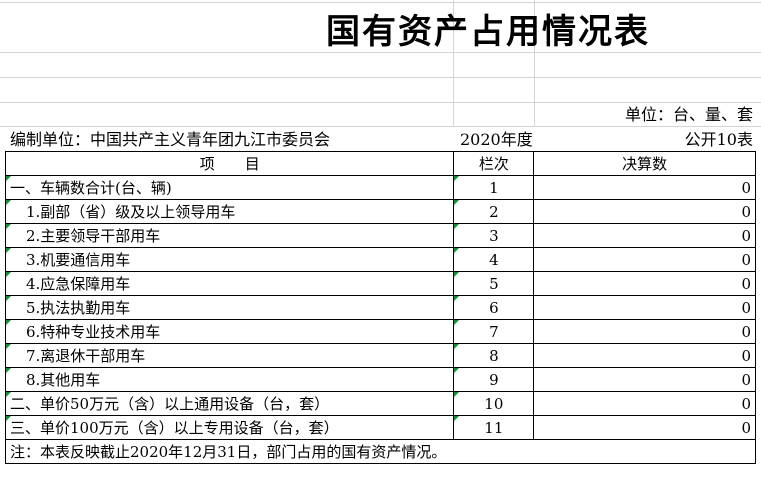 The height and width of the screenshot is (480, 761). I want to click on col-cell-text: 8, so click(494, 355).